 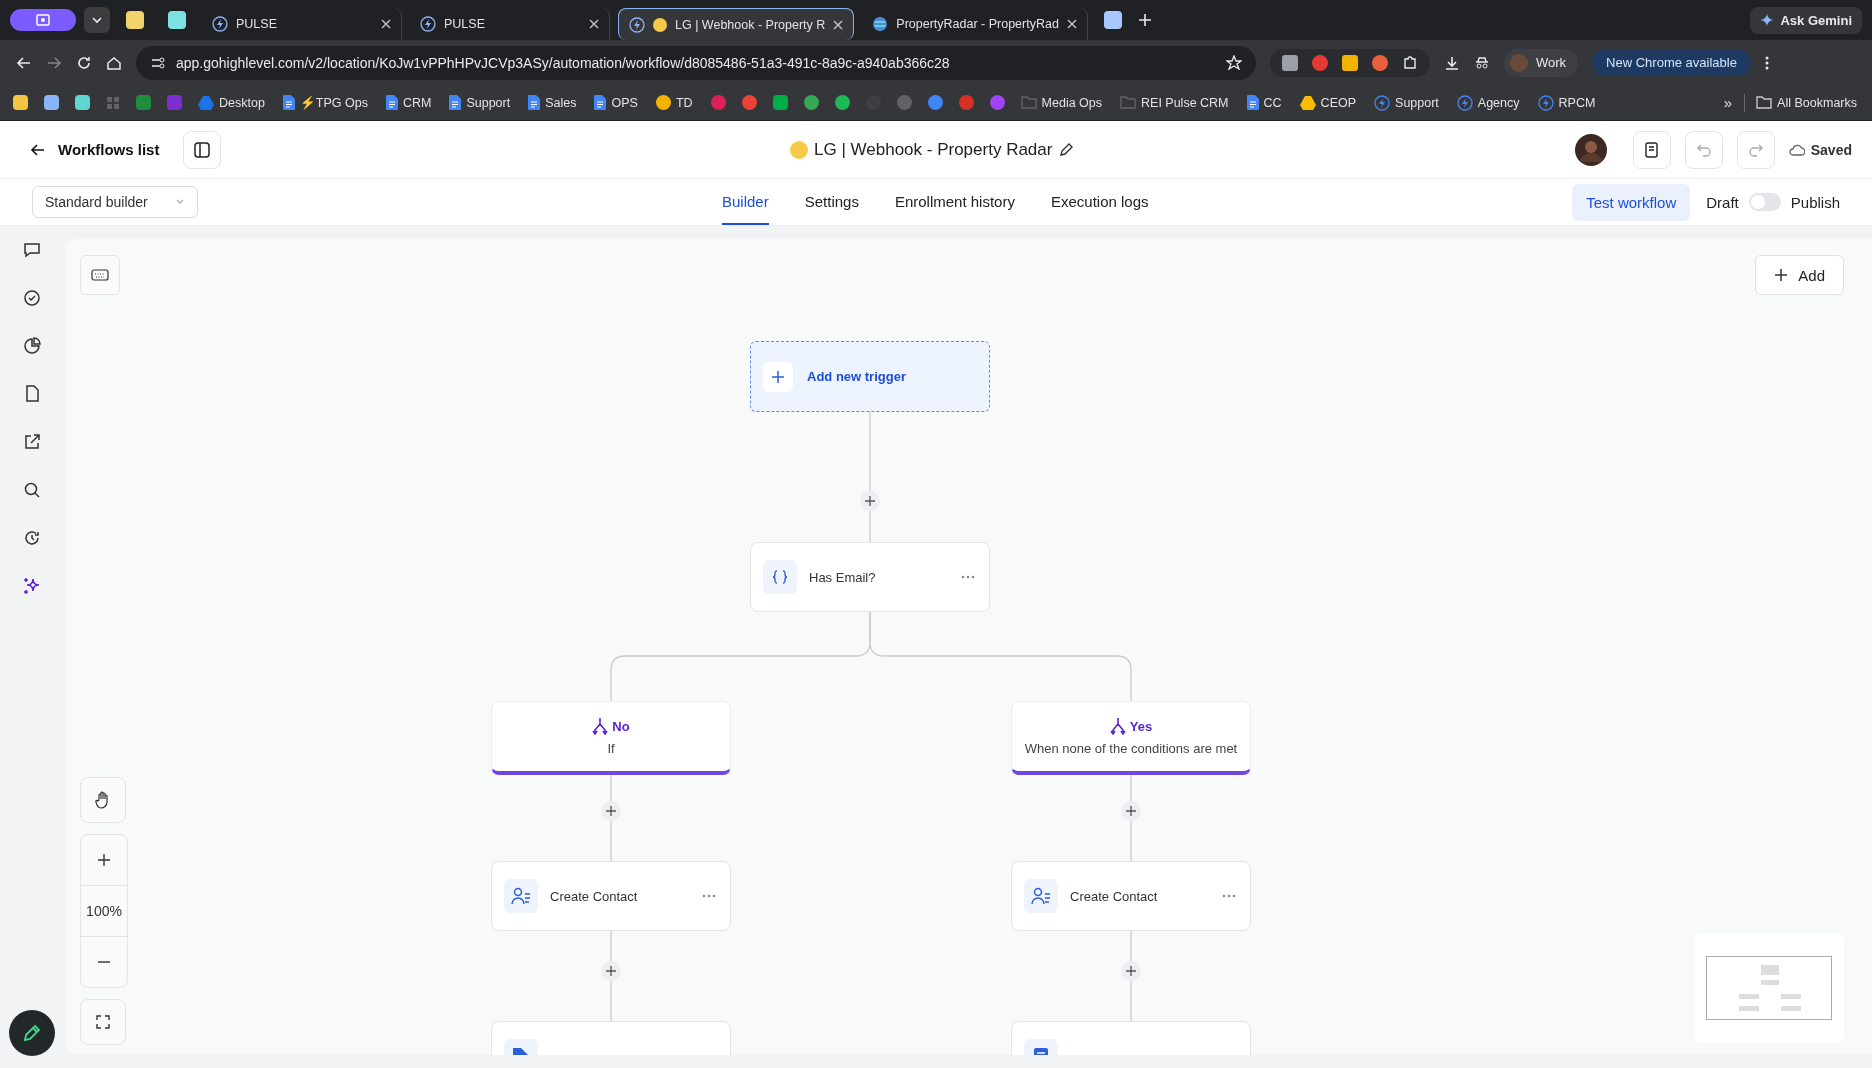 I want to click on all-bookmarks-button: All Bookmarks, so click(x=1807, y=102).